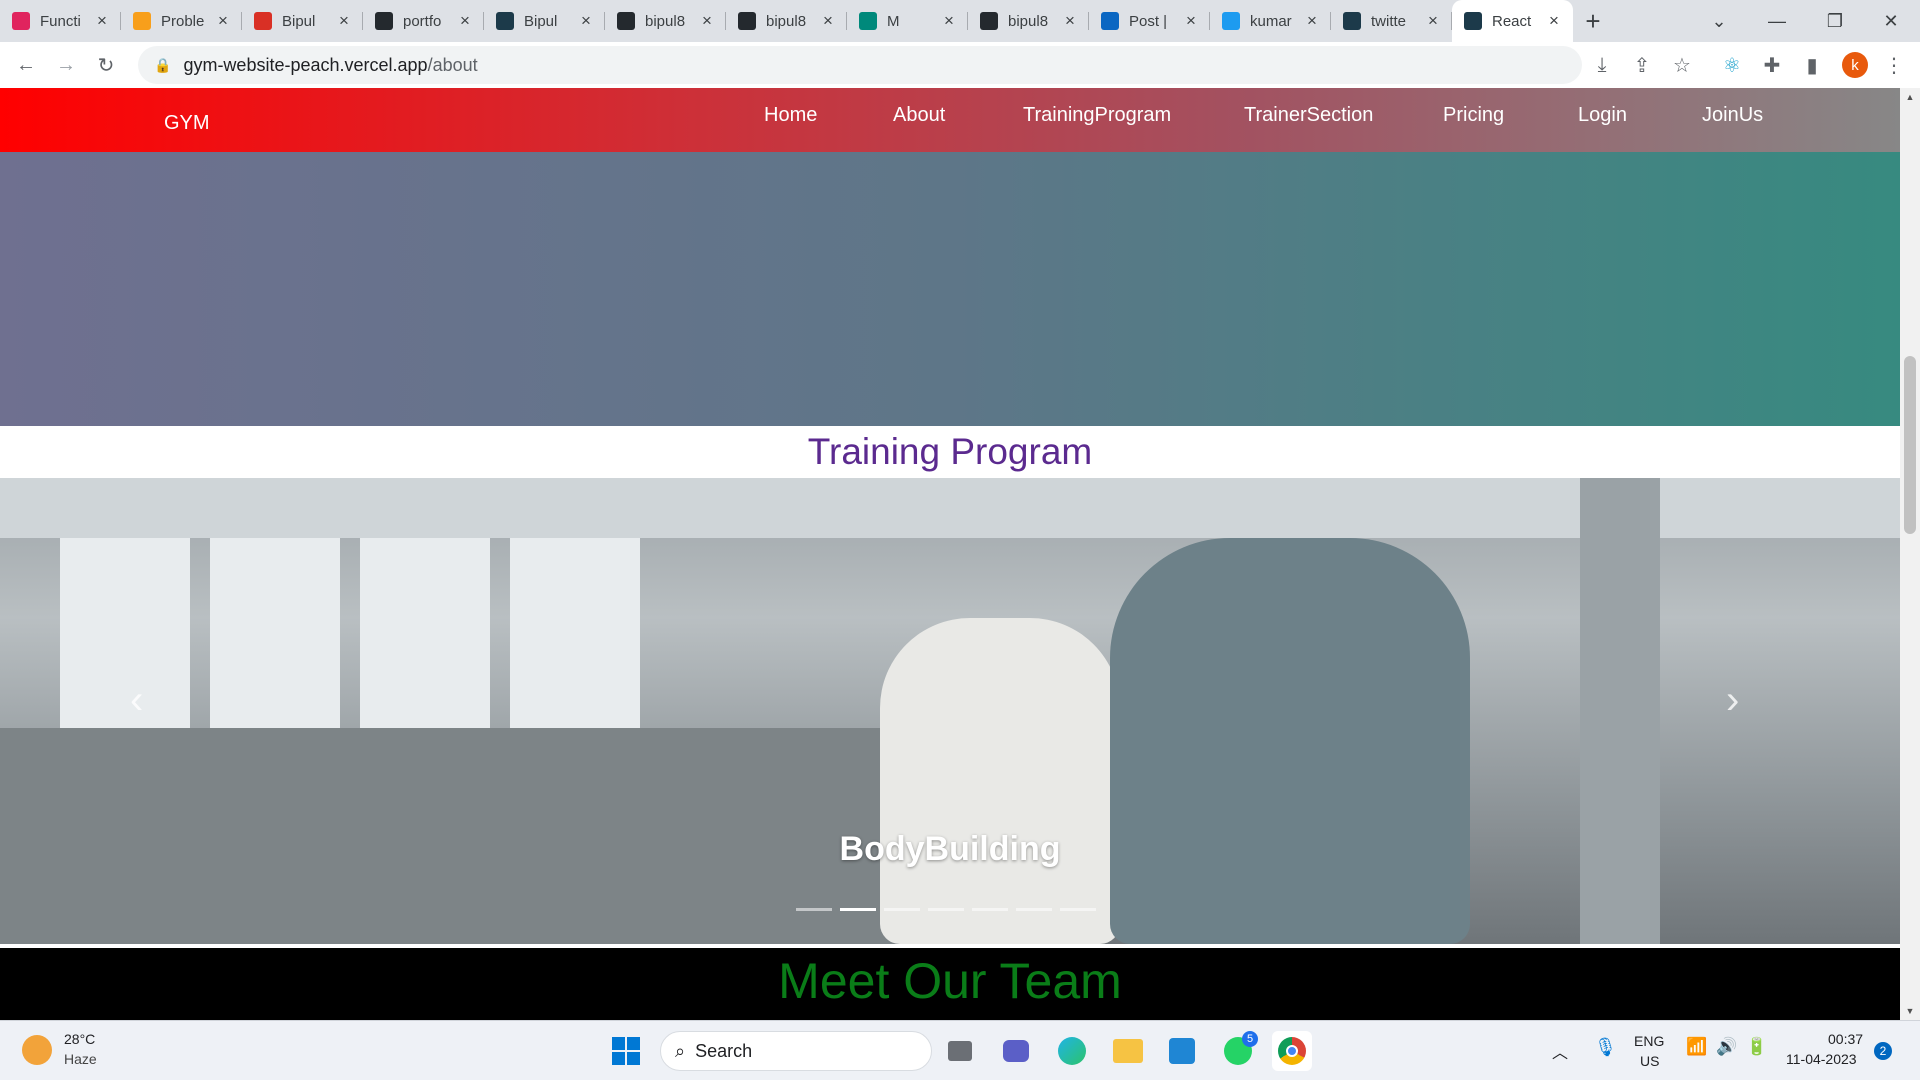 The width and height of the screenshot is (1920, 1080). Describe the element at coordinates (79, 1039) in the screenshot. I see `weather-temp: 28°C` at that location.